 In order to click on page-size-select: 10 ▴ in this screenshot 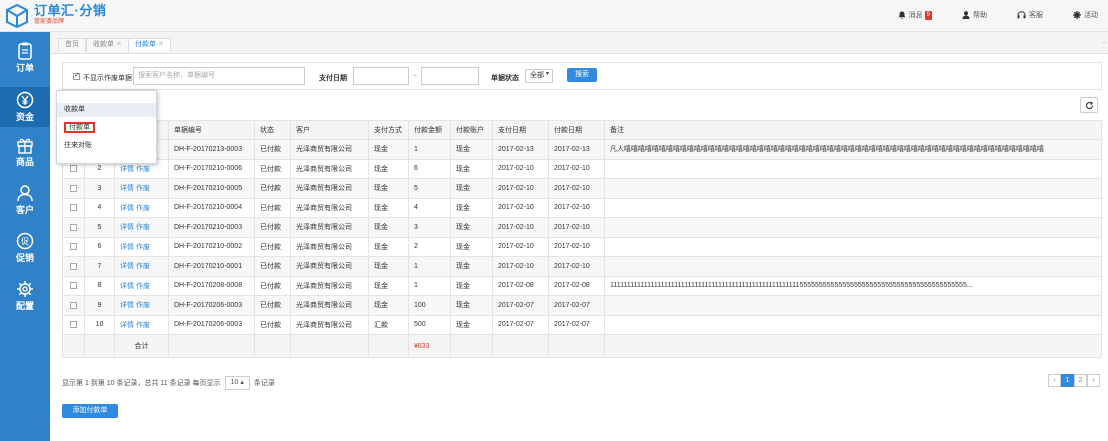, I will do `click(237, 383)`.